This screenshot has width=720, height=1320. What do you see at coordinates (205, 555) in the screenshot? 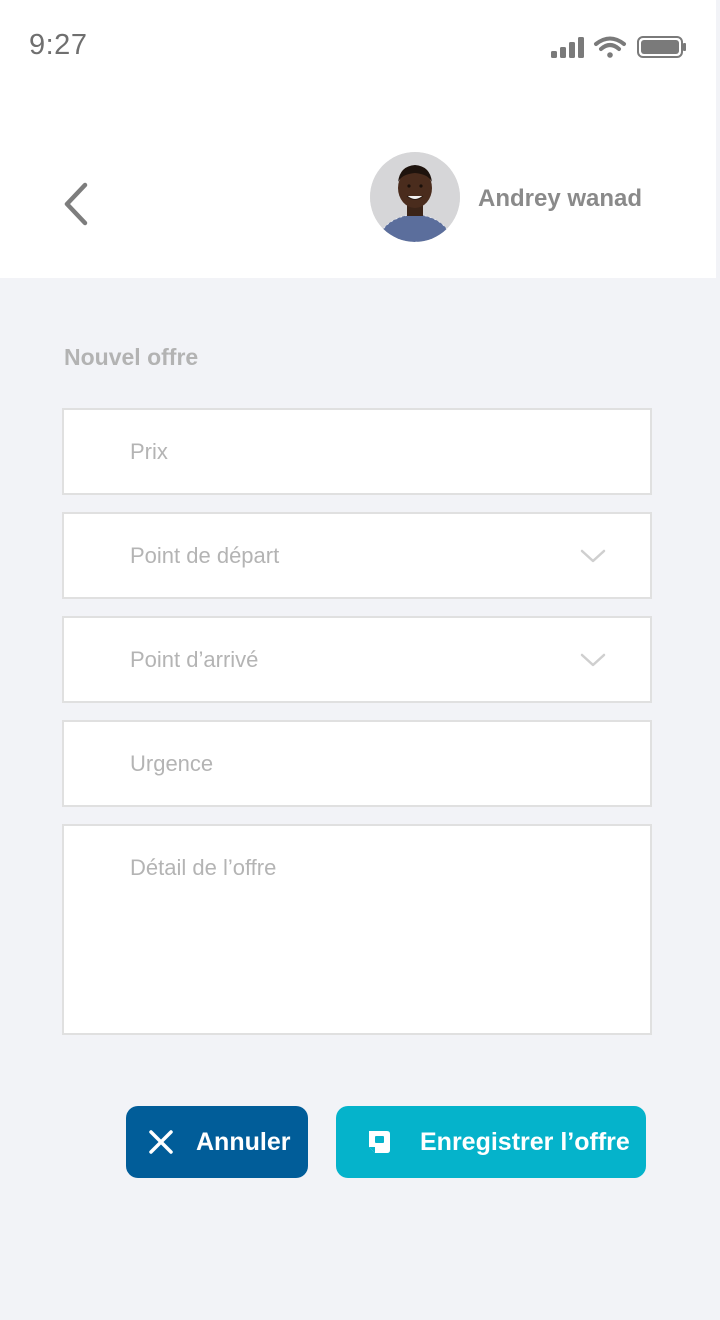
I see `departure-placeholder: Point de départ` at bounding box center [205, 555].